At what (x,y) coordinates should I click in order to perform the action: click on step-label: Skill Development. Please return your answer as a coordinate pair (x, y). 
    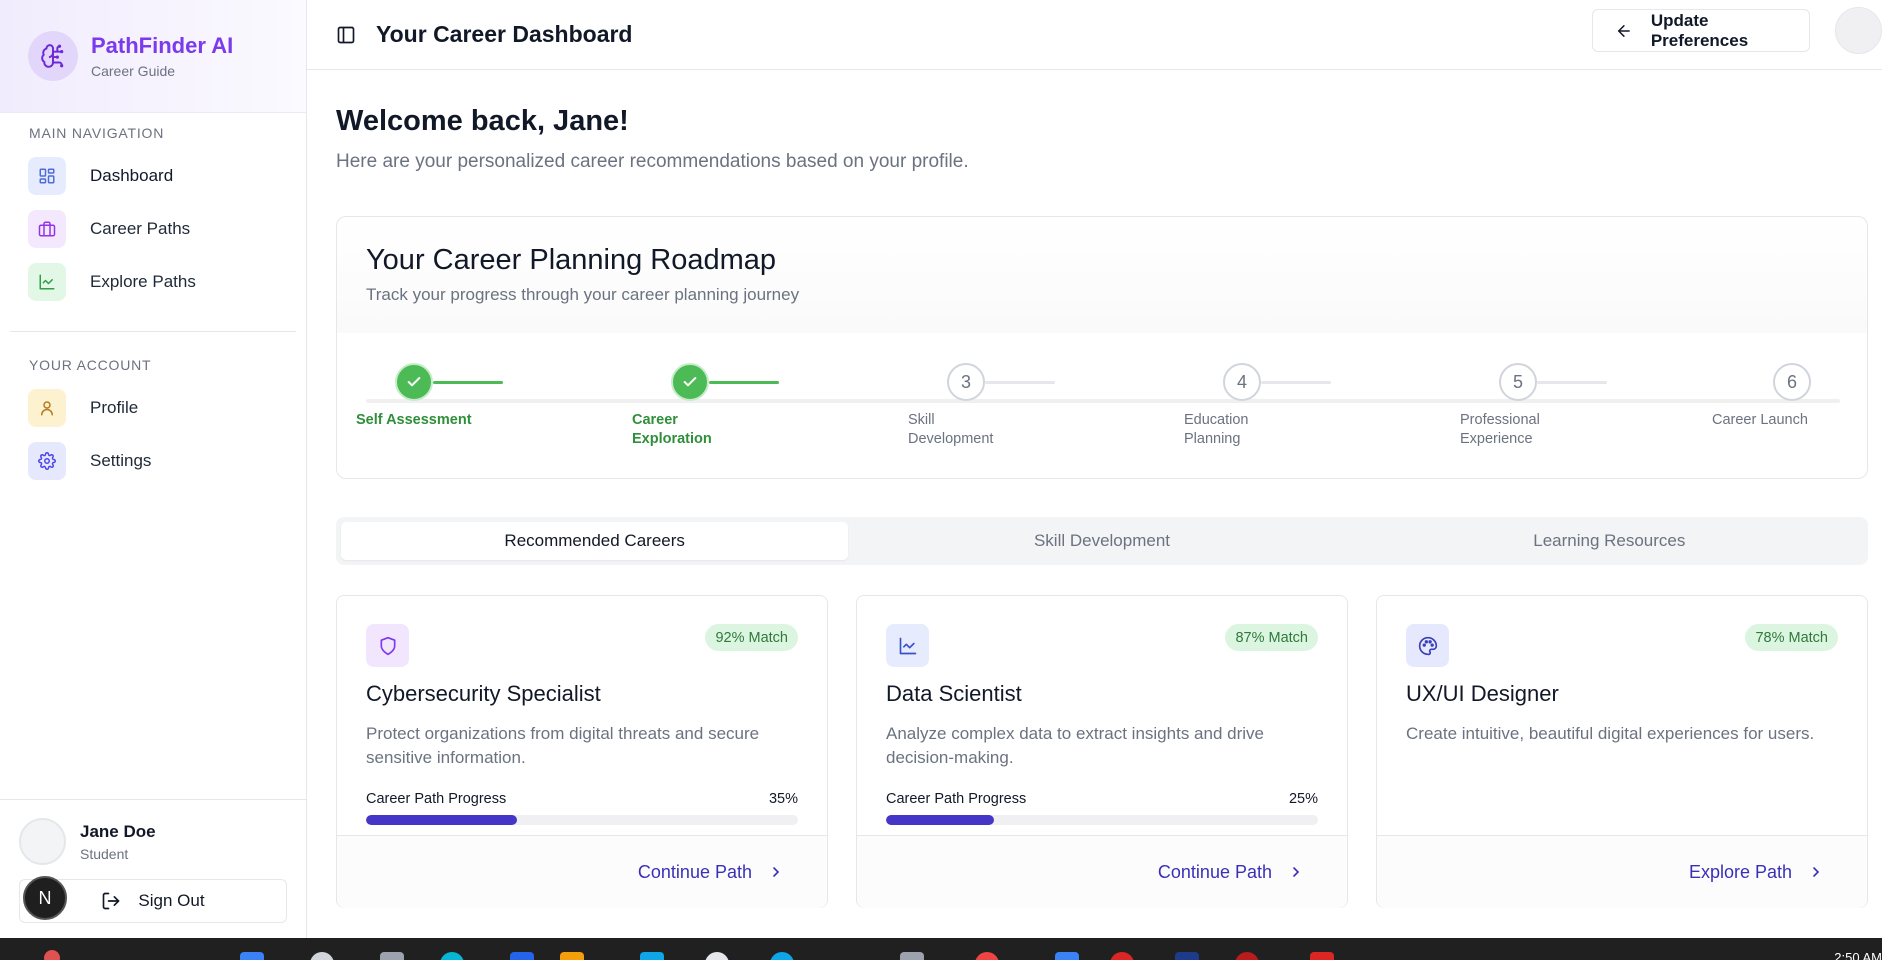
    Looking at the image, I should click on (951, 429).